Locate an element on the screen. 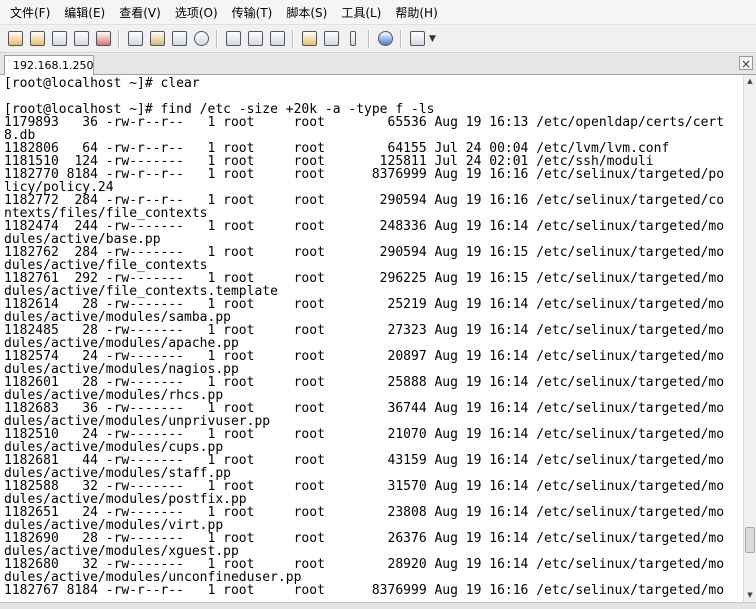 The image size is (756, 609). connect-tab-icon is located at coordinates (59, 39).